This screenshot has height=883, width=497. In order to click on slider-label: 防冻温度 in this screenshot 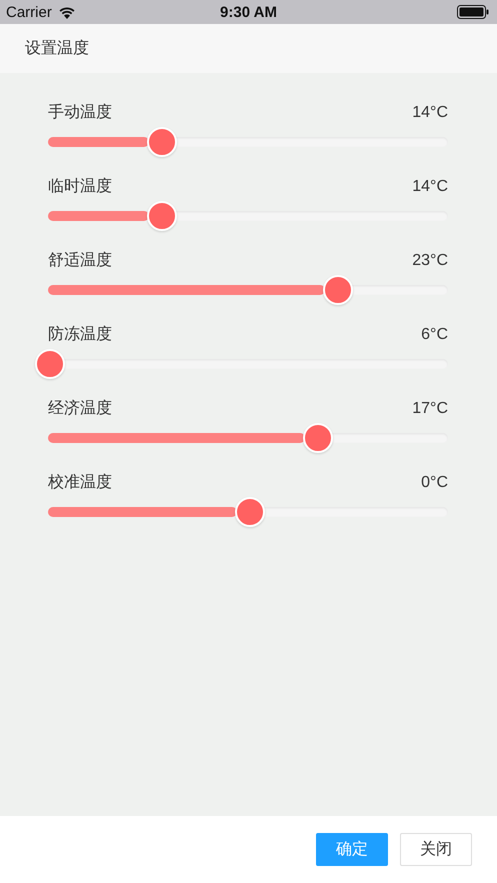, I will do `click(80, 334)`.